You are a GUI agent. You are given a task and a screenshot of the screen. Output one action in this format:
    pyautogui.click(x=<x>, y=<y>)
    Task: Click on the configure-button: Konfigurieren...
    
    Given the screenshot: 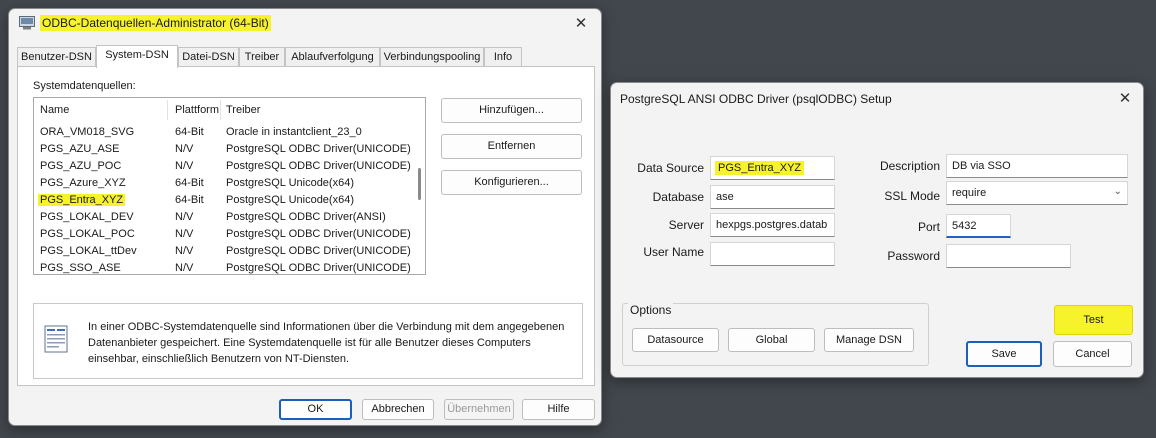 What is the action you would take?
    pyautogui.click(x=511, y=182)
    